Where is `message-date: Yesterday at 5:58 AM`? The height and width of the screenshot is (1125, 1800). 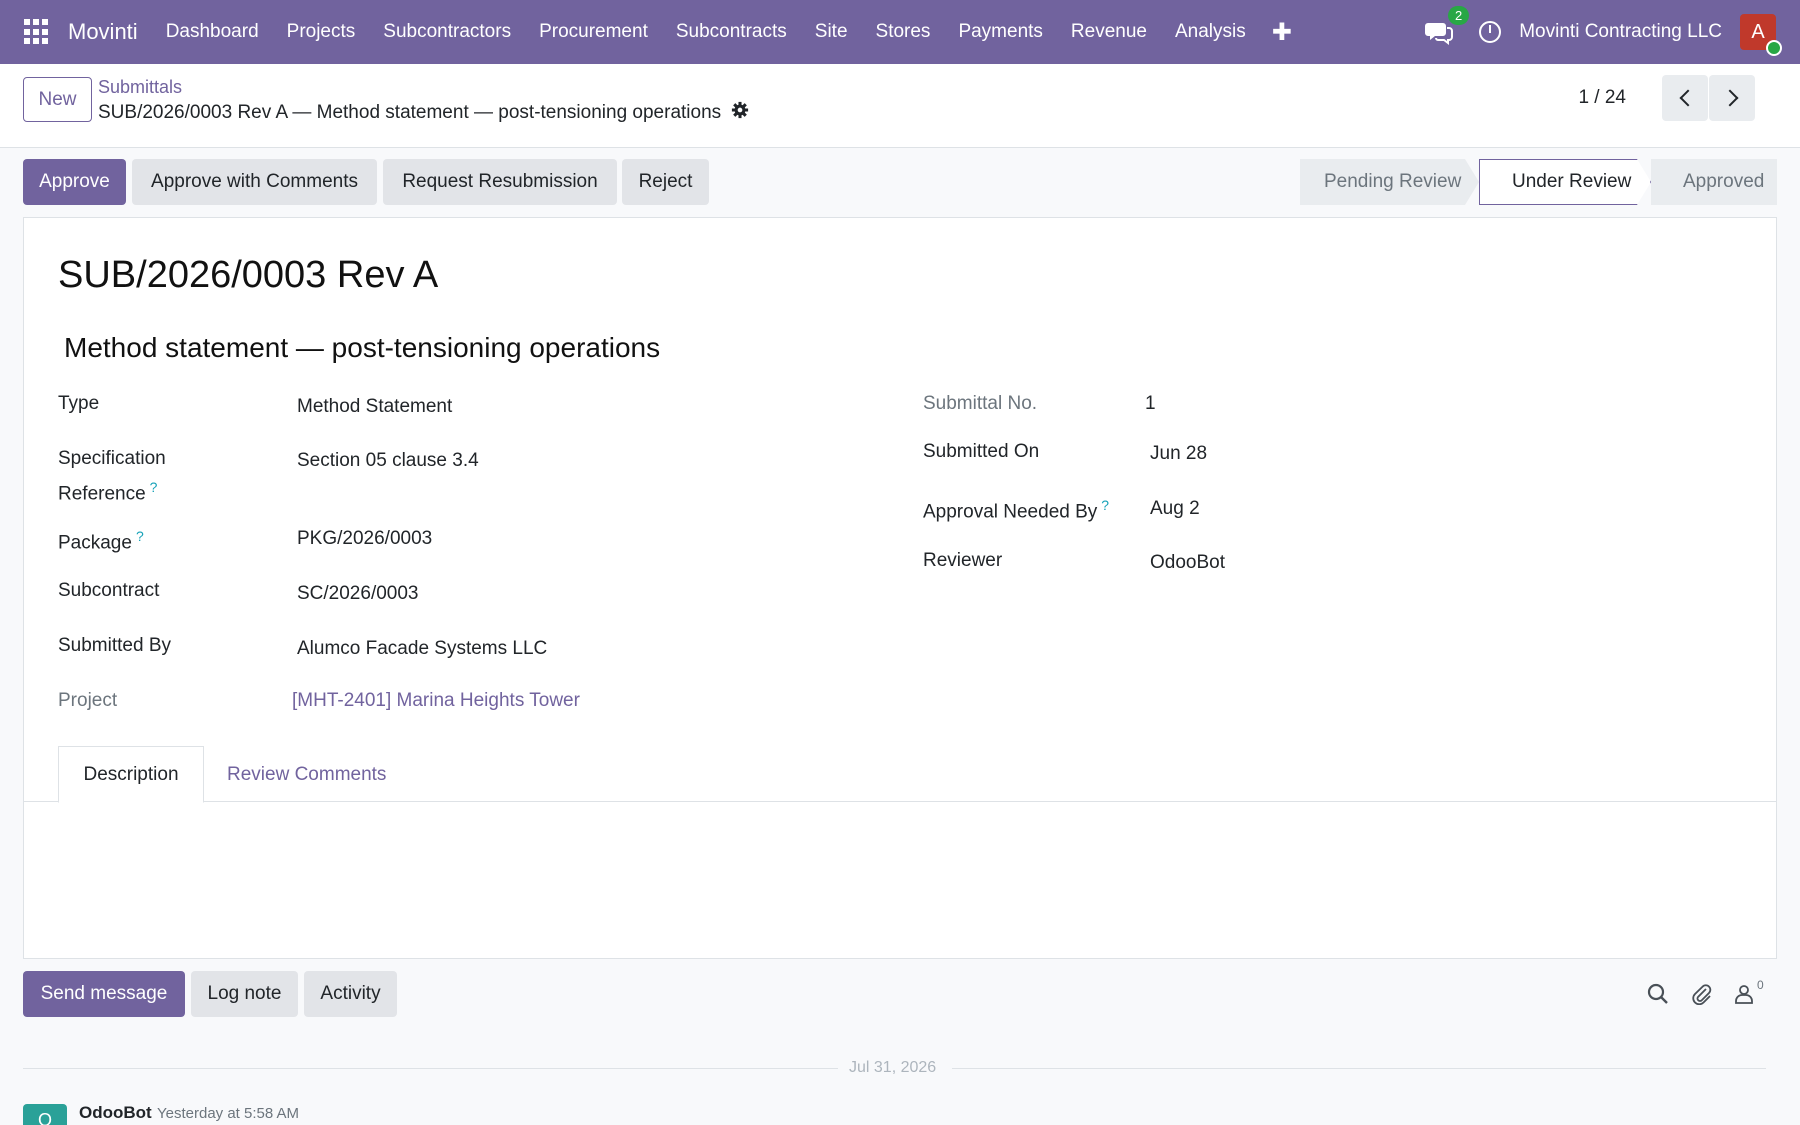
message-date: Yesterday at 5:58 AM is located at coordinates (228, 1113).